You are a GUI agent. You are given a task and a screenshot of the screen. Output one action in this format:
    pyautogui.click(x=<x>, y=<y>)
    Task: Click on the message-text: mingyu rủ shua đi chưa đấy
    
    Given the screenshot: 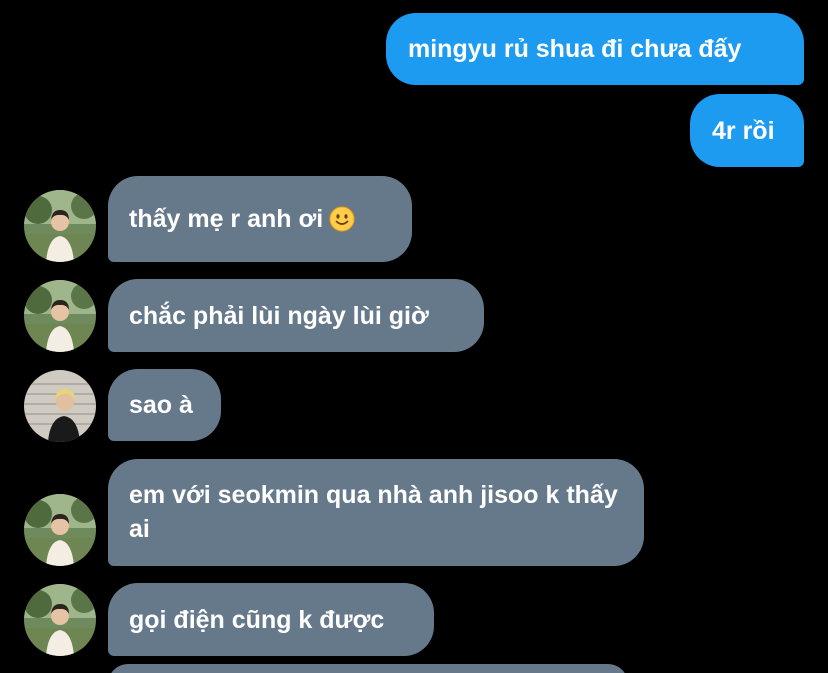 What is the action you would take?
    pyautogui.click(x=575, y=49)
    